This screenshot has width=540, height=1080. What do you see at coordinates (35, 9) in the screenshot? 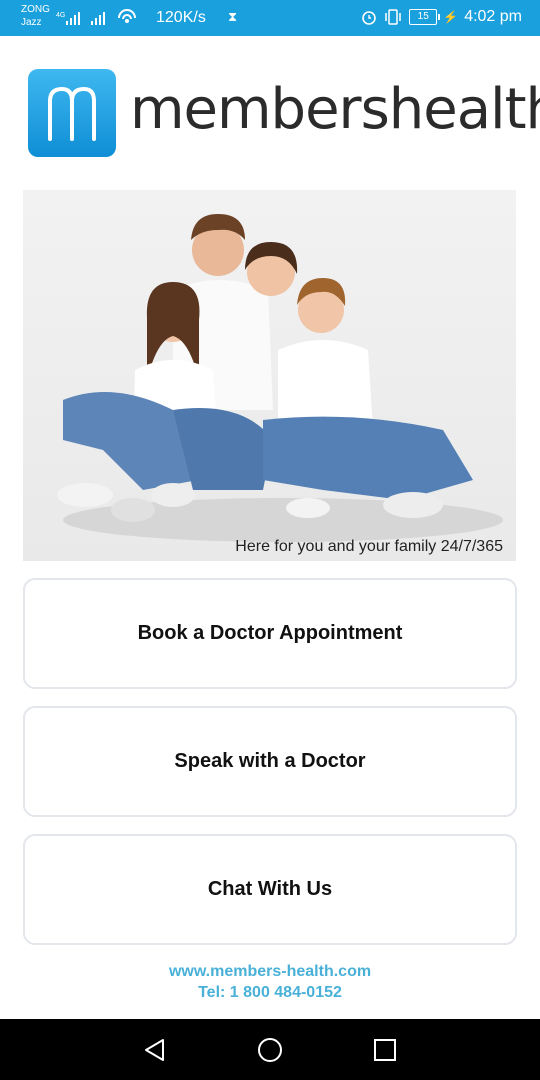
I see `carrier-zong: ZONG` at bounding box center [35, 9].